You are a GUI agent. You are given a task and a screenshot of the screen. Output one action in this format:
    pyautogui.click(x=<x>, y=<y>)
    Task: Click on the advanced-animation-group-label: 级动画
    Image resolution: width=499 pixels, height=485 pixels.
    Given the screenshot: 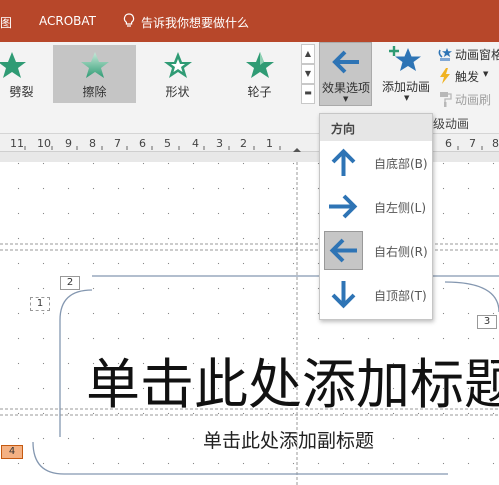 What is the action you would take?
    pyautogui.click(x=451, y=124)
    